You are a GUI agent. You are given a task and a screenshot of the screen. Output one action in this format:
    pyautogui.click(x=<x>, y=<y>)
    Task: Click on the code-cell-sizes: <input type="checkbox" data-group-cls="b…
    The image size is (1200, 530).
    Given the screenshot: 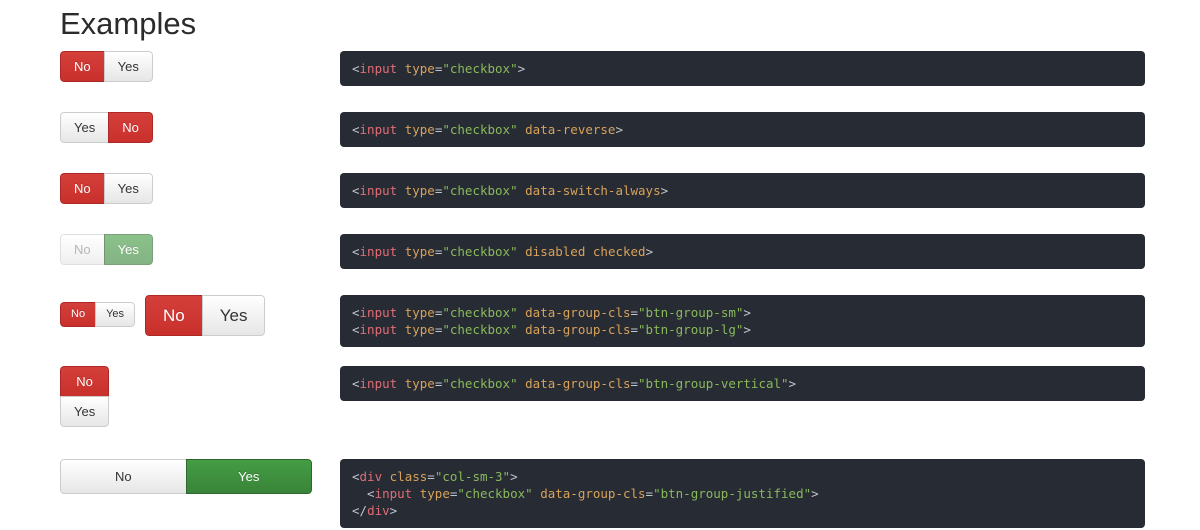 What is the action you would take?
    pyautogui.click(x=742, y=321)
    